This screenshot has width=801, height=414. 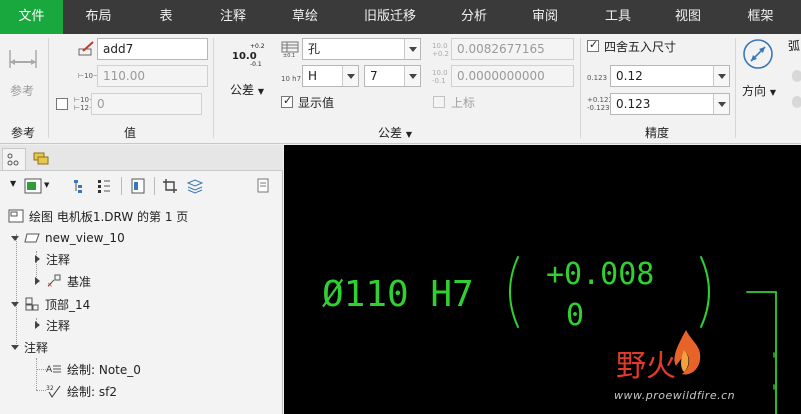 I want to click on svg-text: ±0.1, so click(x=289, y=55).